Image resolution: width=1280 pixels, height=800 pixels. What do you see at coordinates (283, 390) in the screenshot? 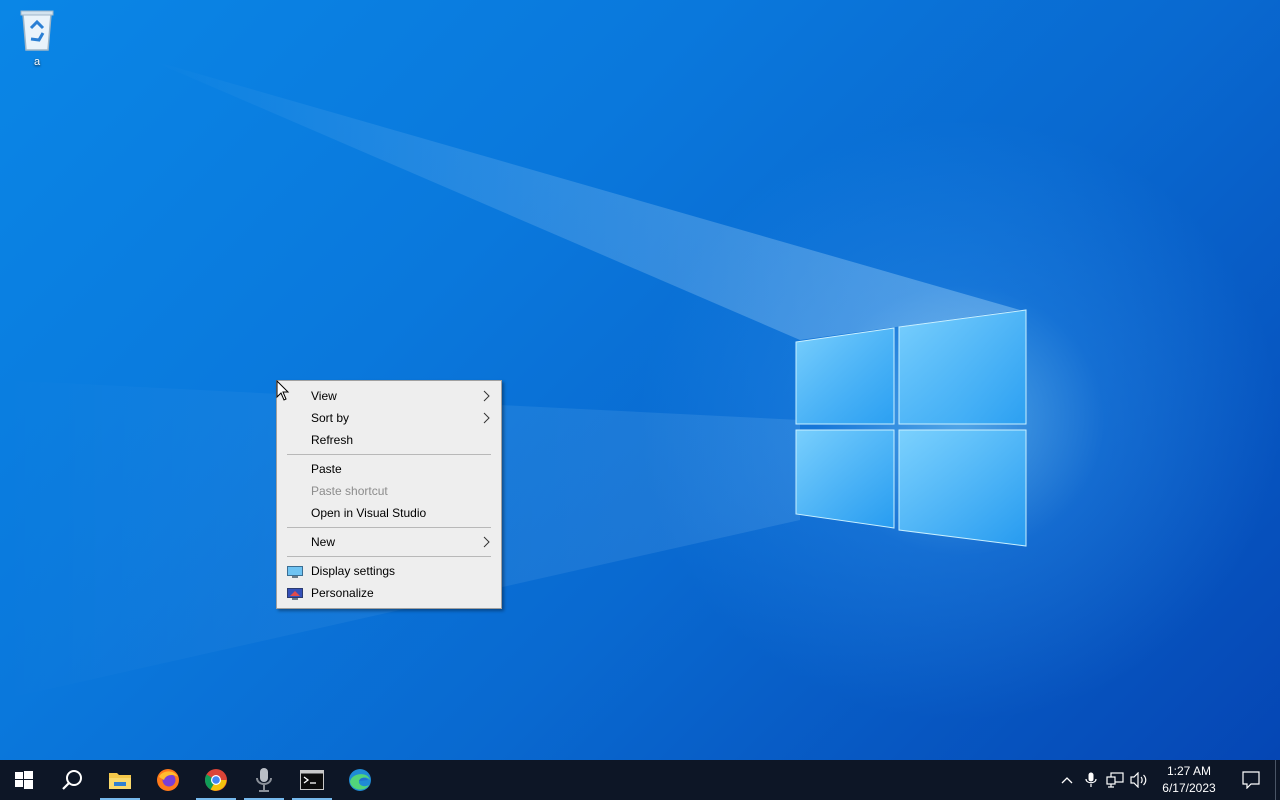
I see `mouse-cursor-icon` at bounding box center [283, 390].